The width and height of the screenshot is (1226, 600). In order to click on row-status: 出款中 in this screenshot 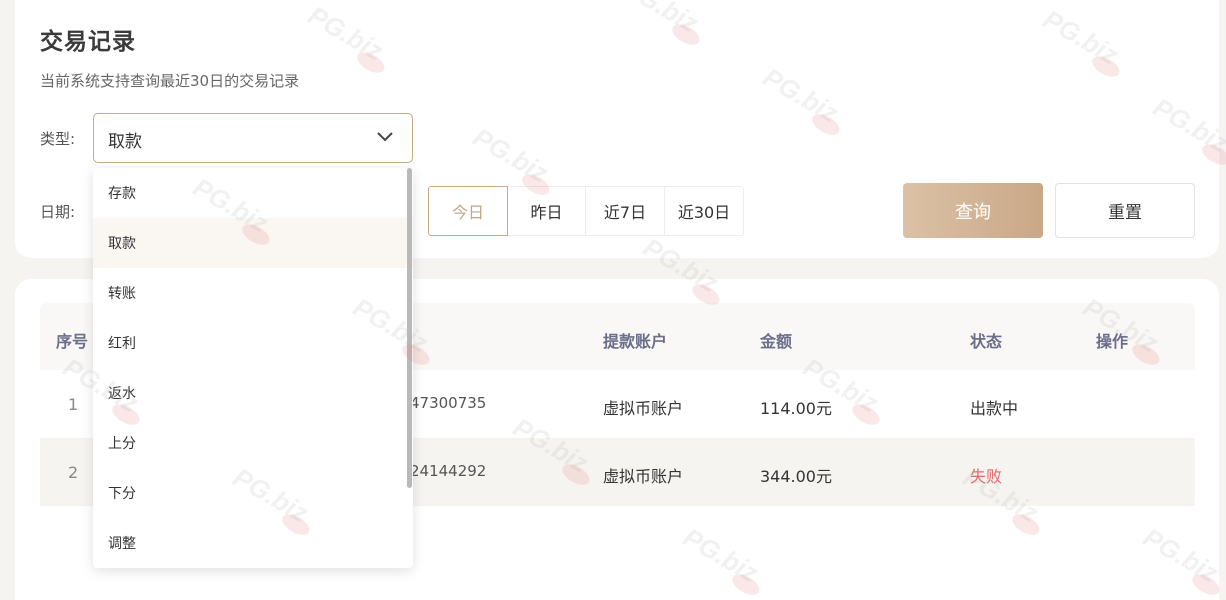, I will do `click(994, 408)`.